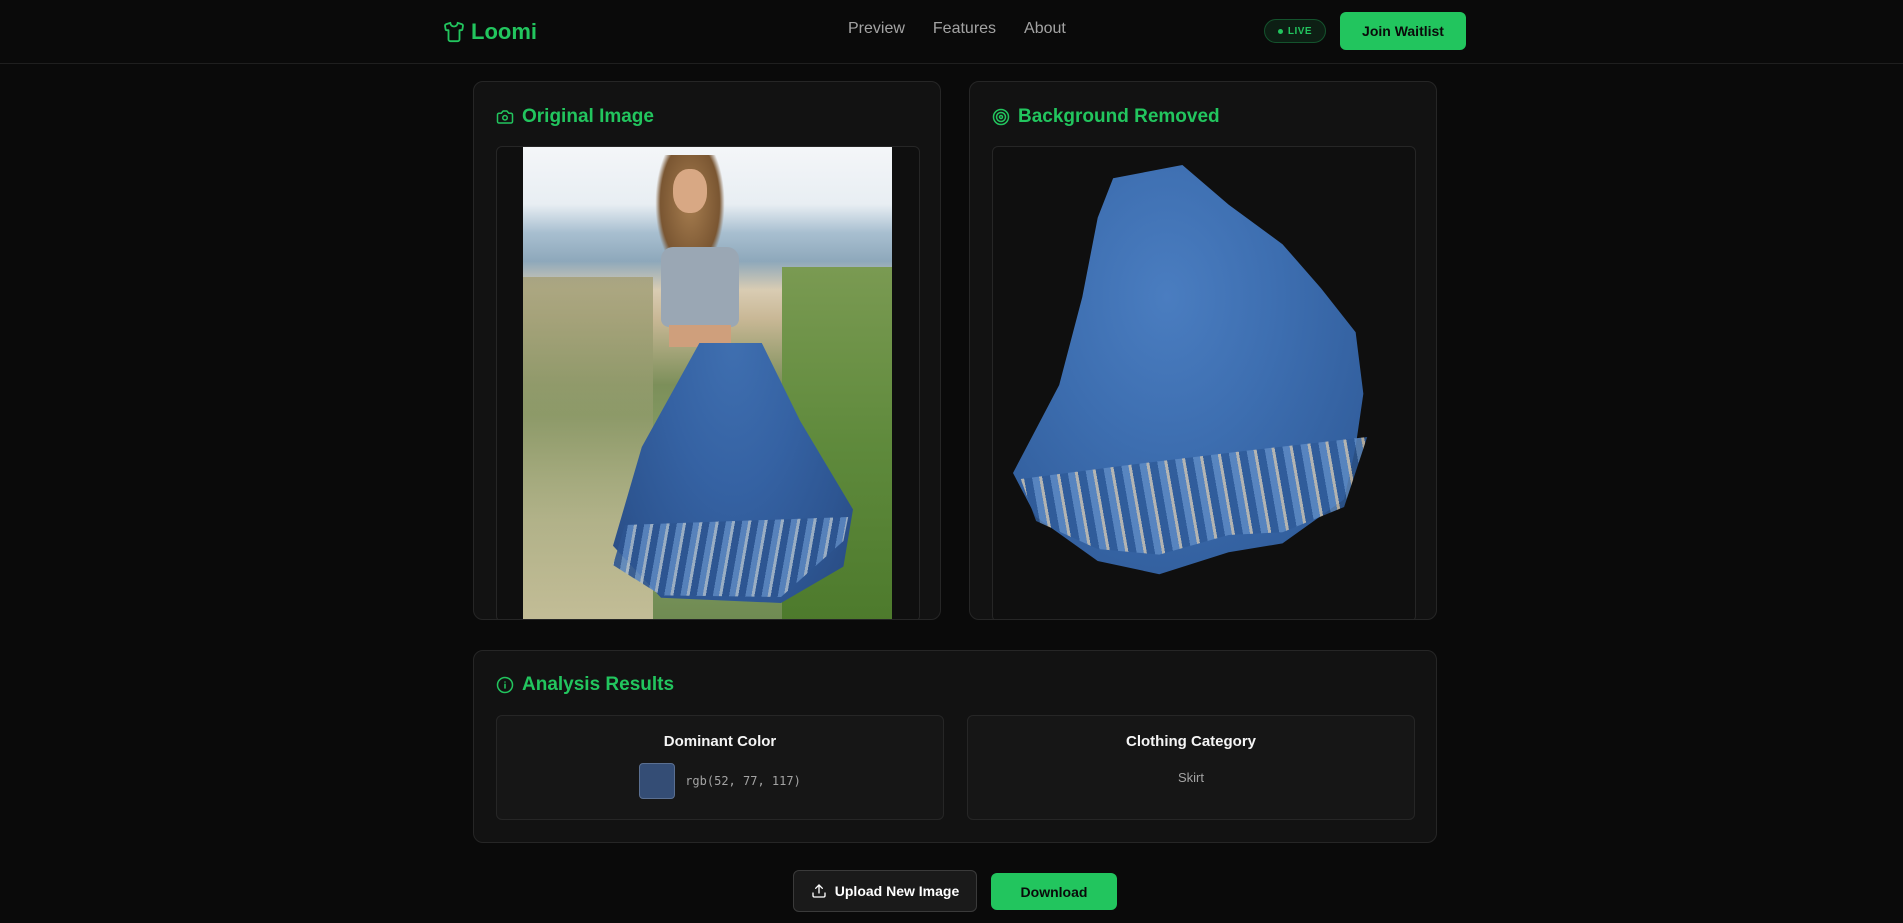 The width and height of the screenshot is (1903, 923). I want to click on camera-icon, so click(505, 117).